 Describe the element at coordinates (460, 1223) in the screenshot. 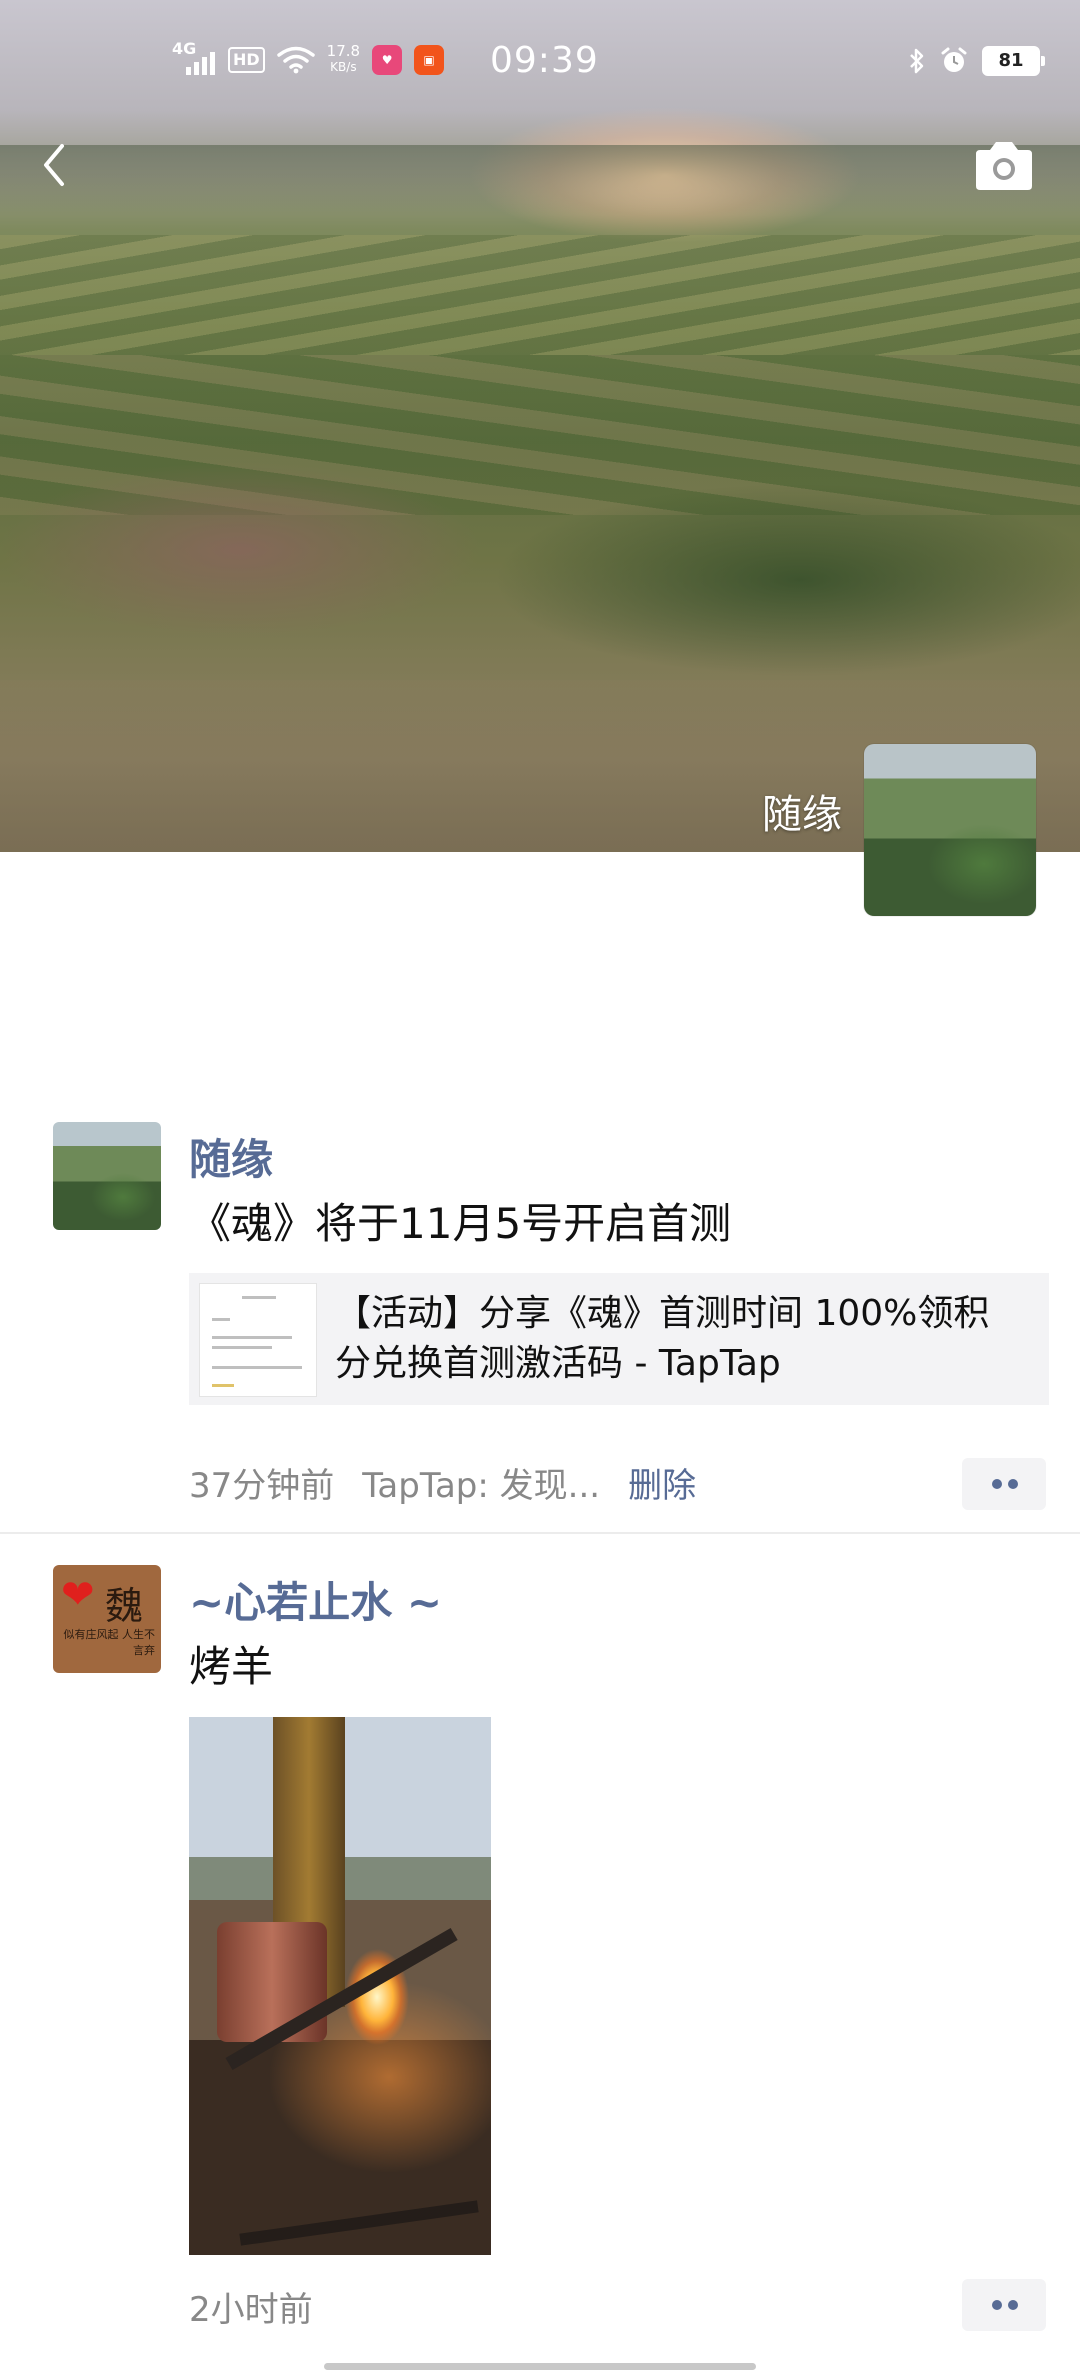

I see `post-text: 《魂》将于11月5号开启首测` at that location.